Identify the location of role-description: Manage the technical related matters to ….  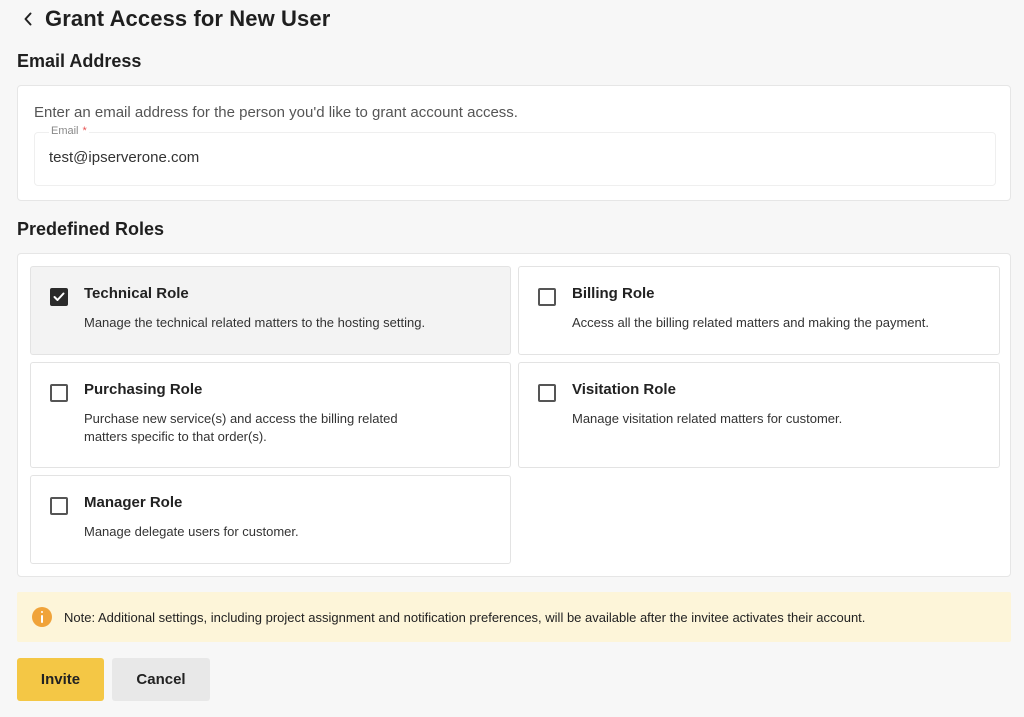
(255, 322).